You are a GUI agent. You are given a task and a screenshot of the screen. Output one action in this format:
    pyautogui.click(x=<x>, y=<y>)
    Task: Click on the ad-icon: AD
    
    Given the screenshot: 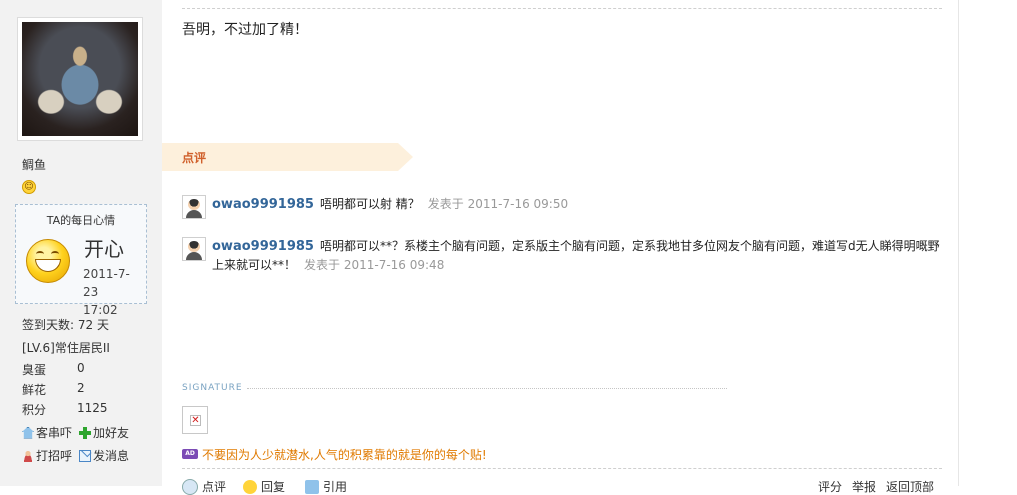 What is the action you would take?
    pyautogui.click(x=190, y=454)
    